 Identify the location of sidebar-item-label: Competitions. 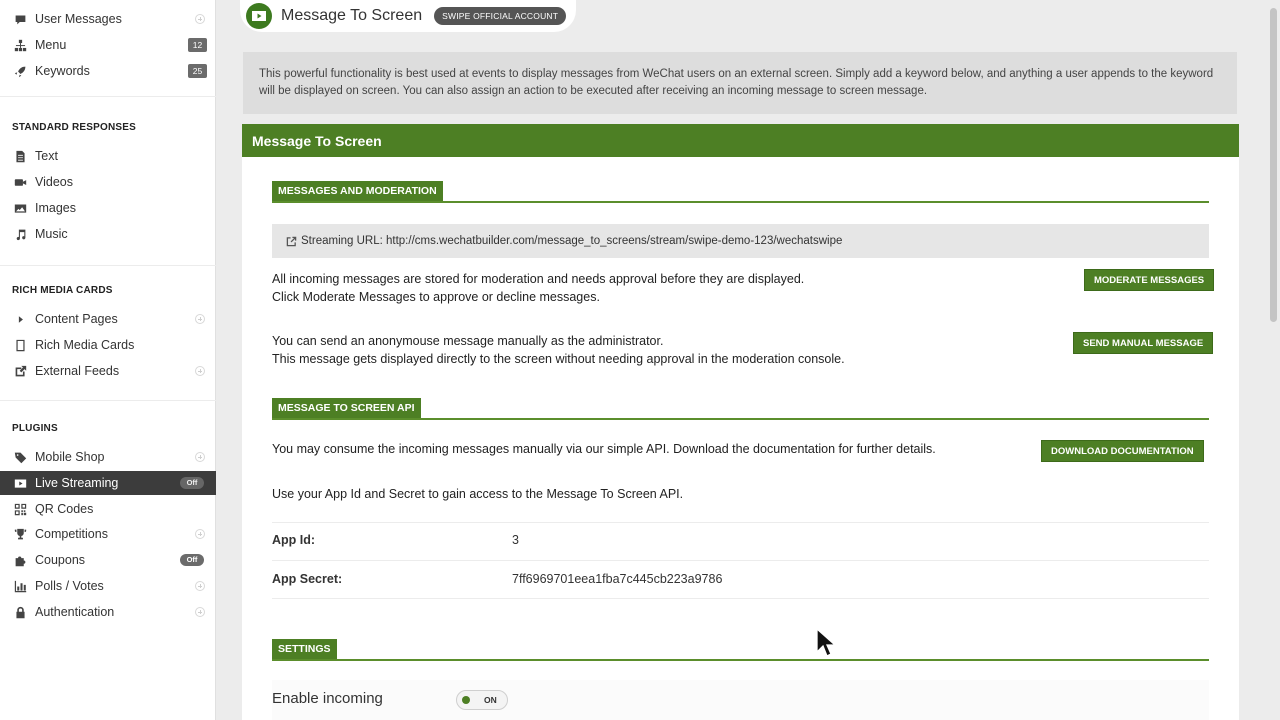
(71, 534).